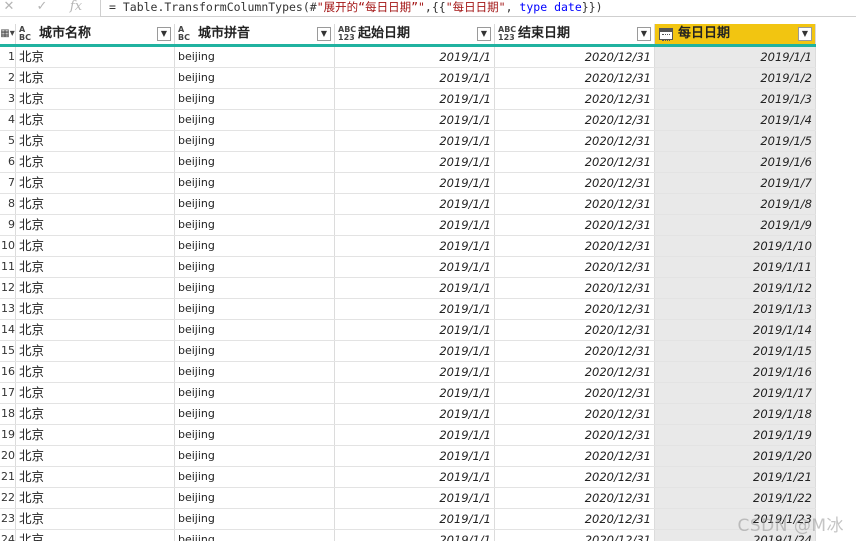  What do you see at coordinates (8, 34) in the screenshot?
I see `table-menu-icon: ▦▾` at bounding box center [8, 34].